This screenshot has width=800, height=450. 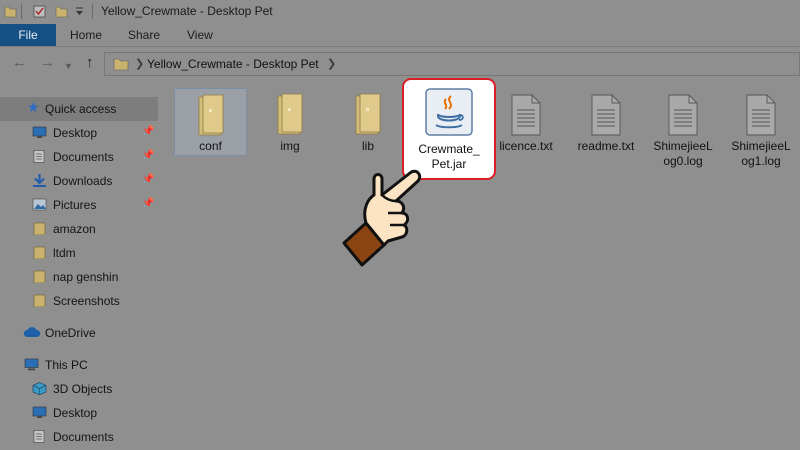 I want to click on forward-arrow-icon: →, so click(x=47, y=62).